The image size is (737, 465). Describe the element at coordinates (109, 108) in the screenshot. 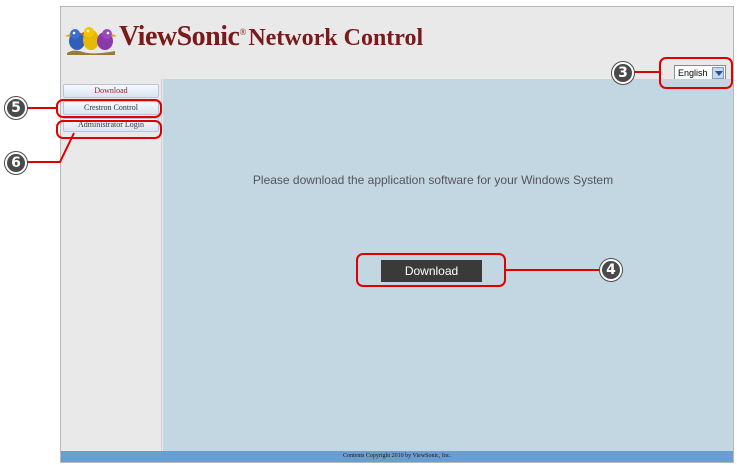

I see `callout-box-crestron` at that location.